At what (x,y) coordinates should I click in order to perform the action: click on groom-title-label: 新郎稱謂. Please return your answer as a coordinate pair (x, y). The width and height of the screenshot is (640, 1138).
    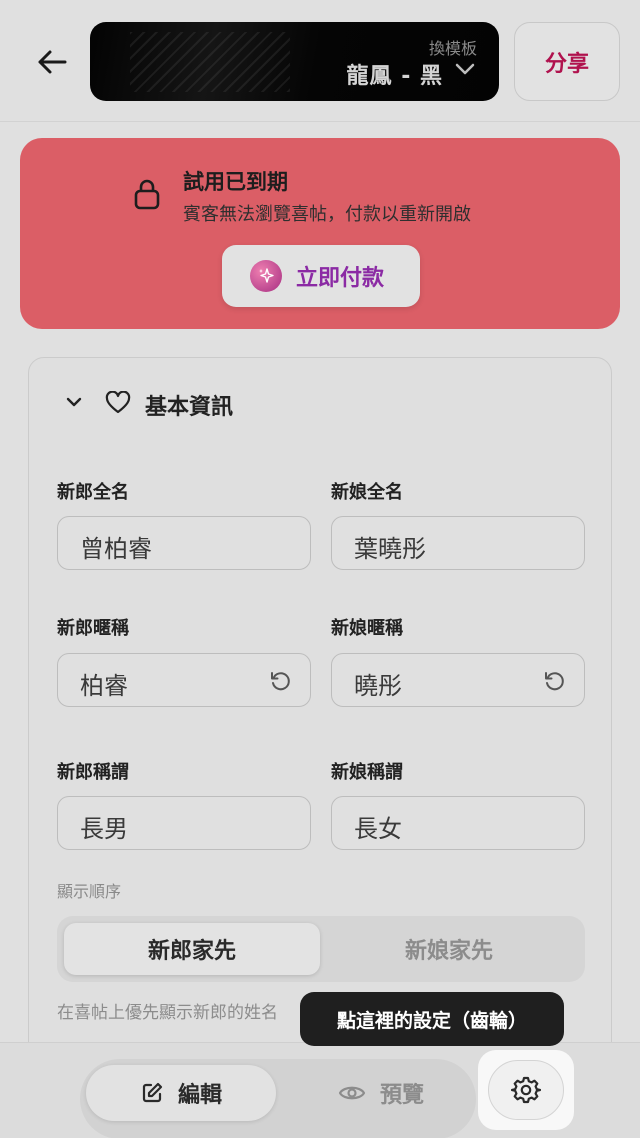
    Looking at the image, I should click on (93, 772).